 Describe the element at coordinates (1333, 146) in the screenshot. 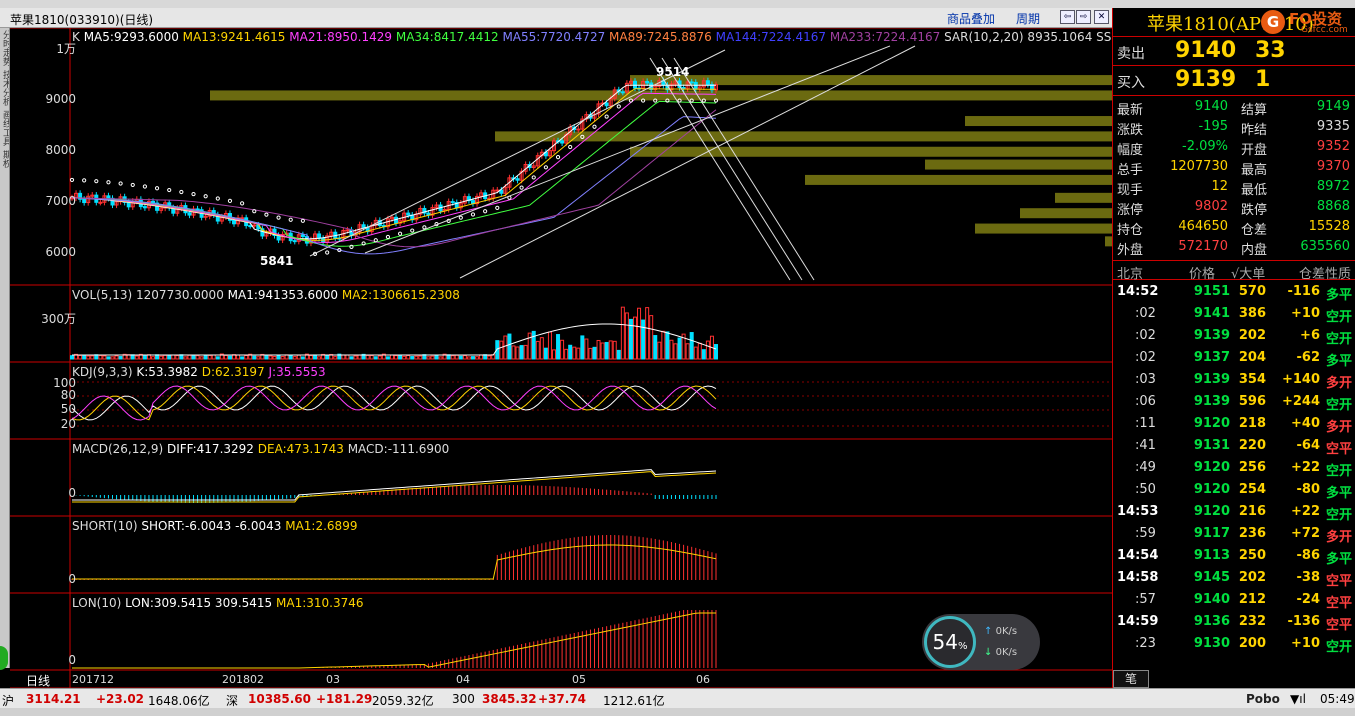

I see `quote-value: 9352` at that location.